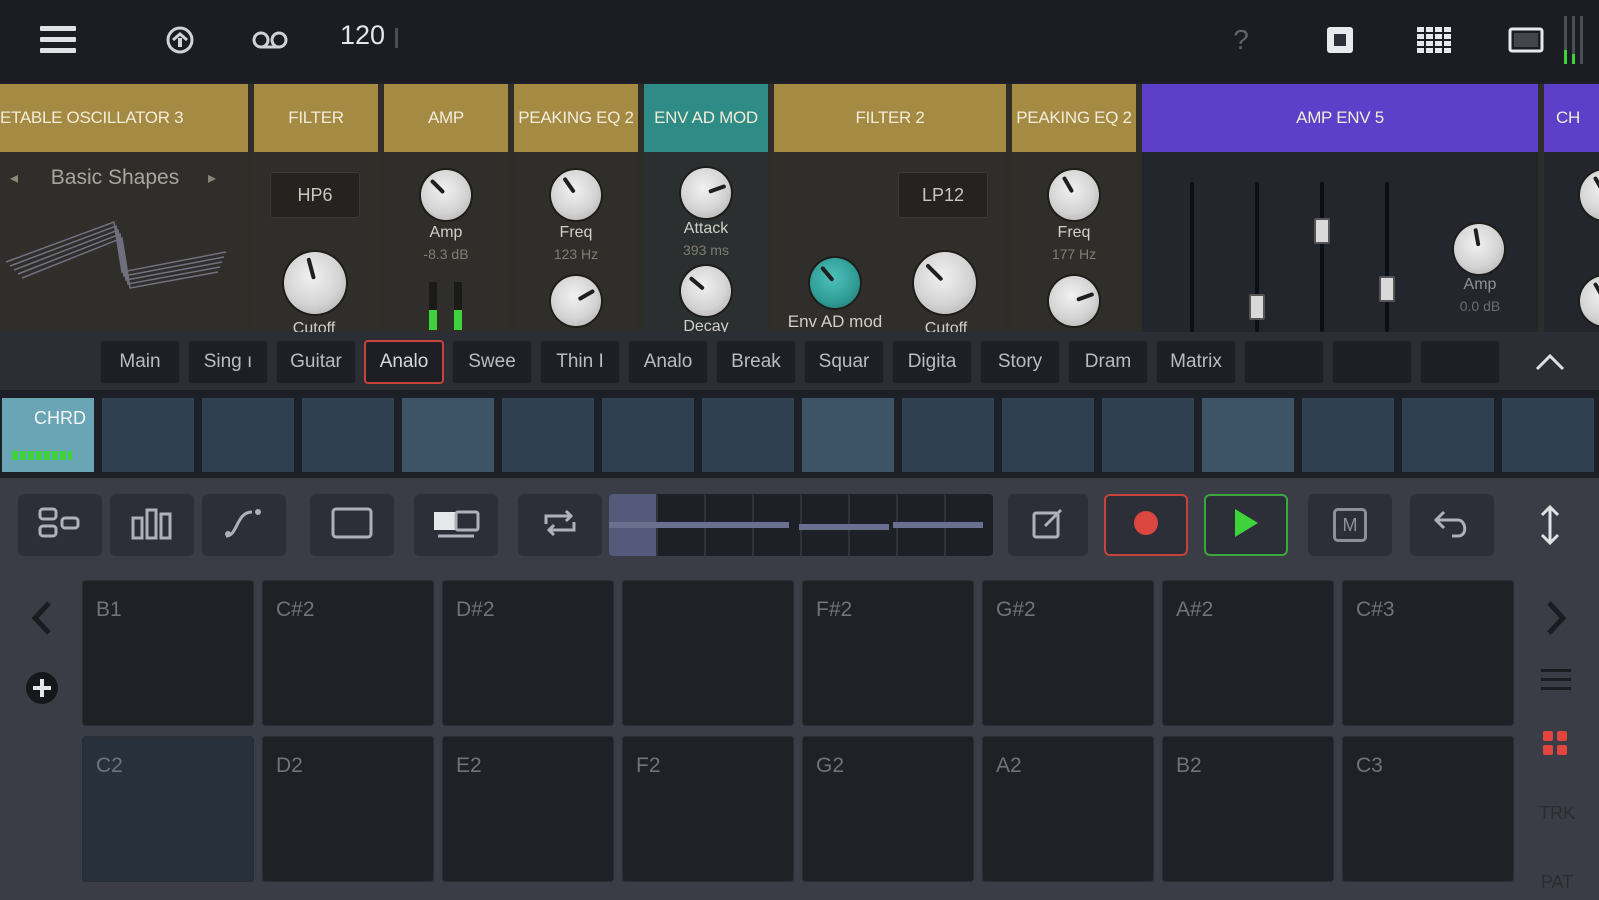  What do you see at coordinates (1192, 257) in the screenshot?
I see `attack-fader` at bounding box center [1192, 257].